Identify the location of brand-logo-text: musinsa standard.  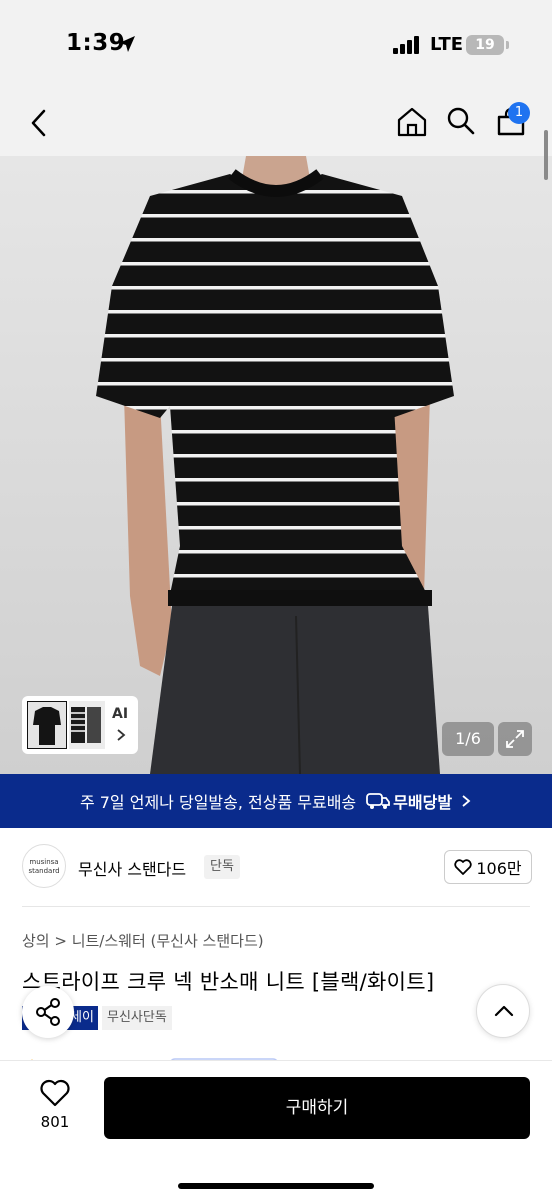
(44, 866).